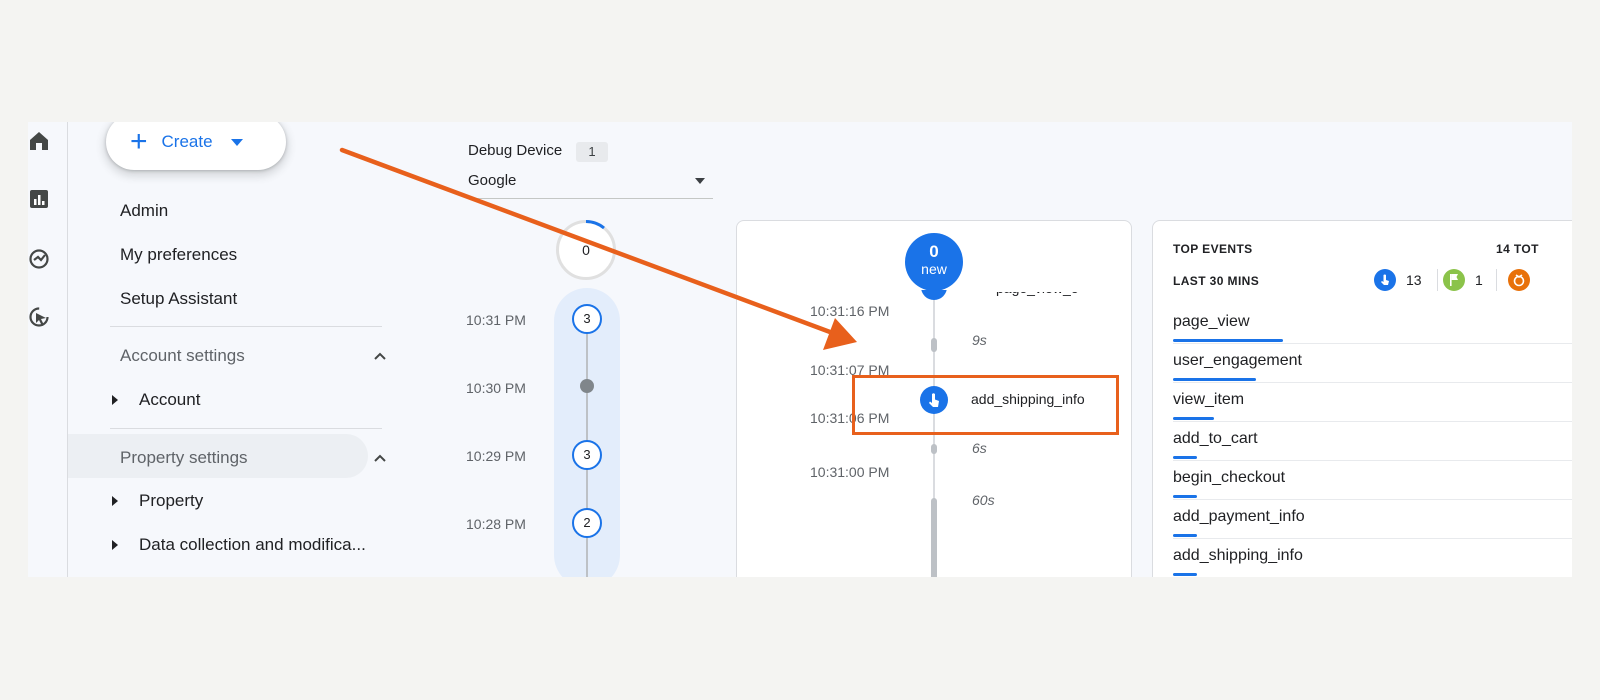 This screenshot has width=1600, height=700. Describe the element at coordinates (979, 448) in the screenshot. I see `event-gap: 6s` at that location.